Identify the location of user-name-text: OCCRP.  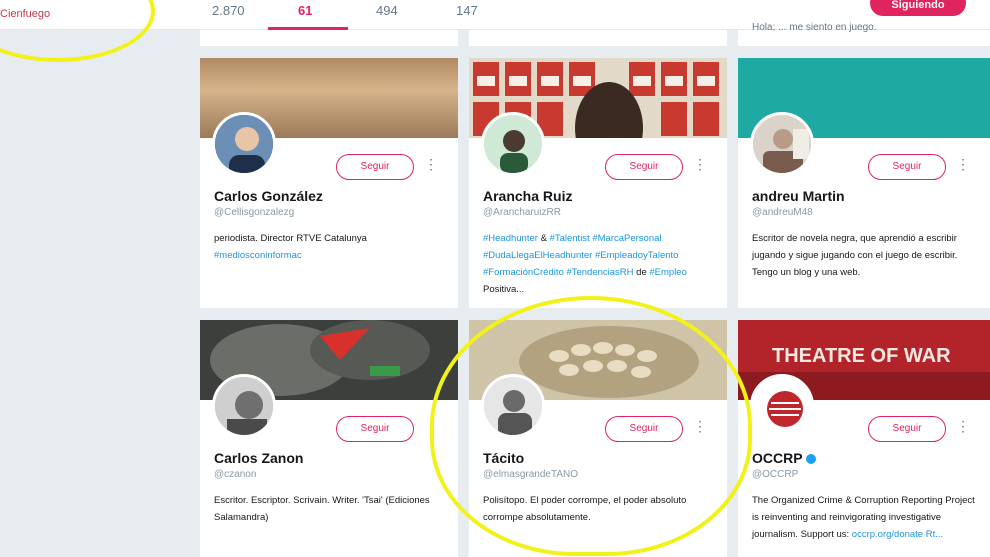
(777, 458).